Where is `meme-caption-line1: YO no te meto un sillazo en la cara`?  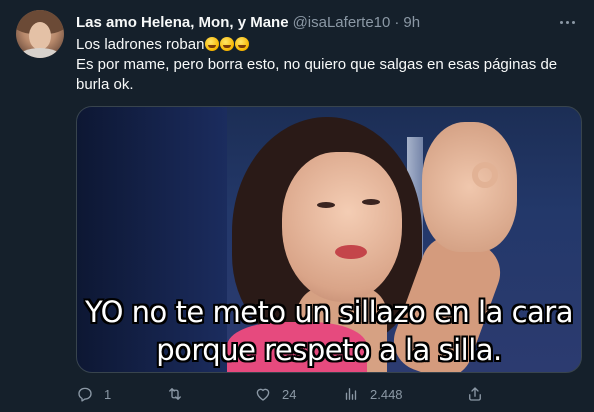
meme-caption-line1: YO no te meto un sillazo en la cara is located at coordinates (329, 312).